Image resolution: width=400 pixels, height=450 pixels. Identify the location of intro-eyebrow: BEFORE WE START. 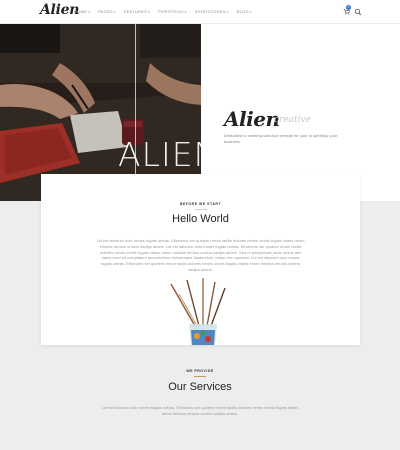
(200, 204).